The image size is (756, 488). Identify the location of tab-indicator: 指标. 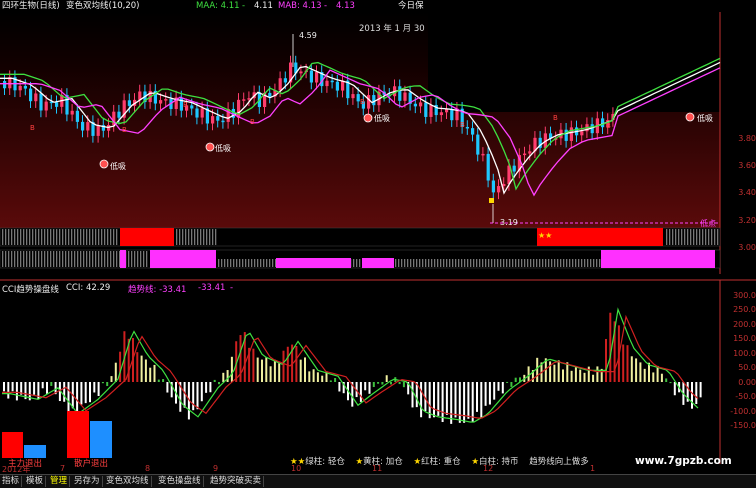
(11, 481).